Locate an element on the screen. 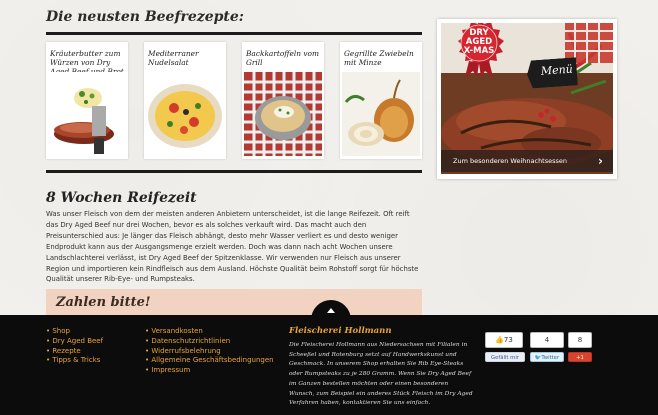 The image size is (658, 415). zahlen-title: Zahlen bitte! is located at coordinates (103, 302).